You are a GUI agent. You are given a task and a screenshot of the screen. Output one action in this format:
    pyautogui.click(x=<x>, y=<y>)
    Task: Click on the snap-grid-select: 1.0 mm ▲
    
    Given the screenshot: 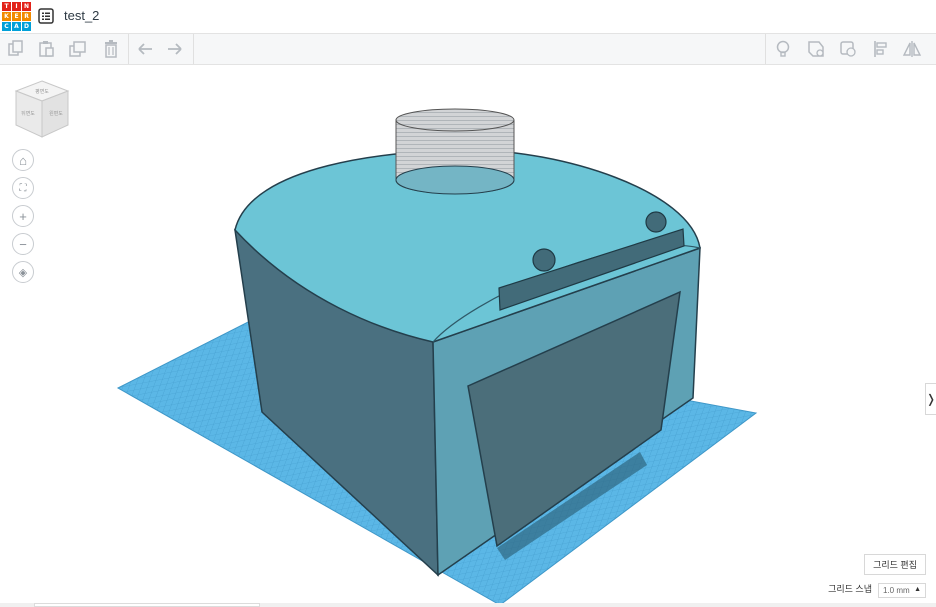 What is the action you would take?
    pyautogui.click(x=902, y=590)
    